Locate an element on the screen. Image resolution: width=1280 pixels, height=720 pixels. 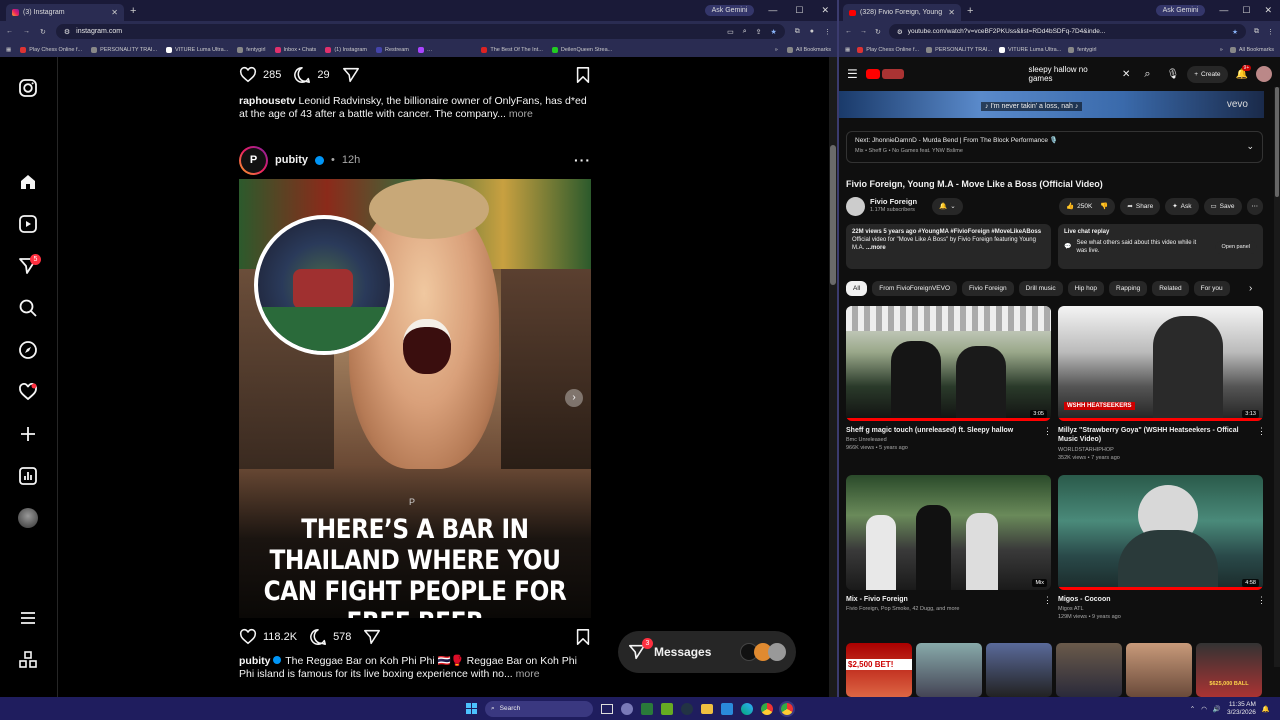
windows-start-icon is located at coordinates (471, 708).